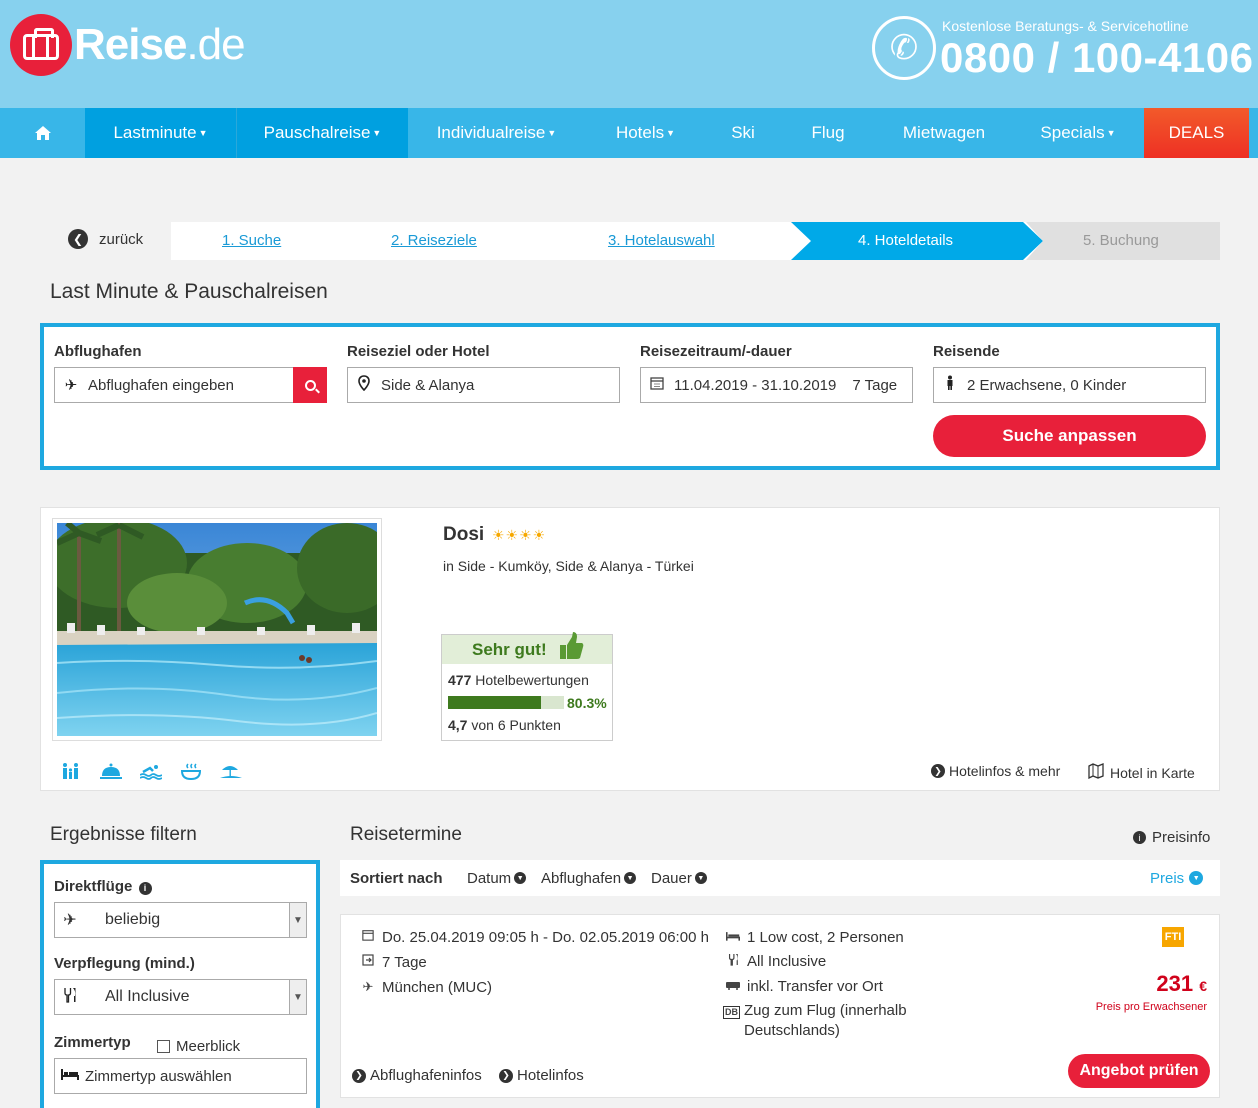  I want to click on step-destinations: 2. Reiseziele, so click(434, 241).